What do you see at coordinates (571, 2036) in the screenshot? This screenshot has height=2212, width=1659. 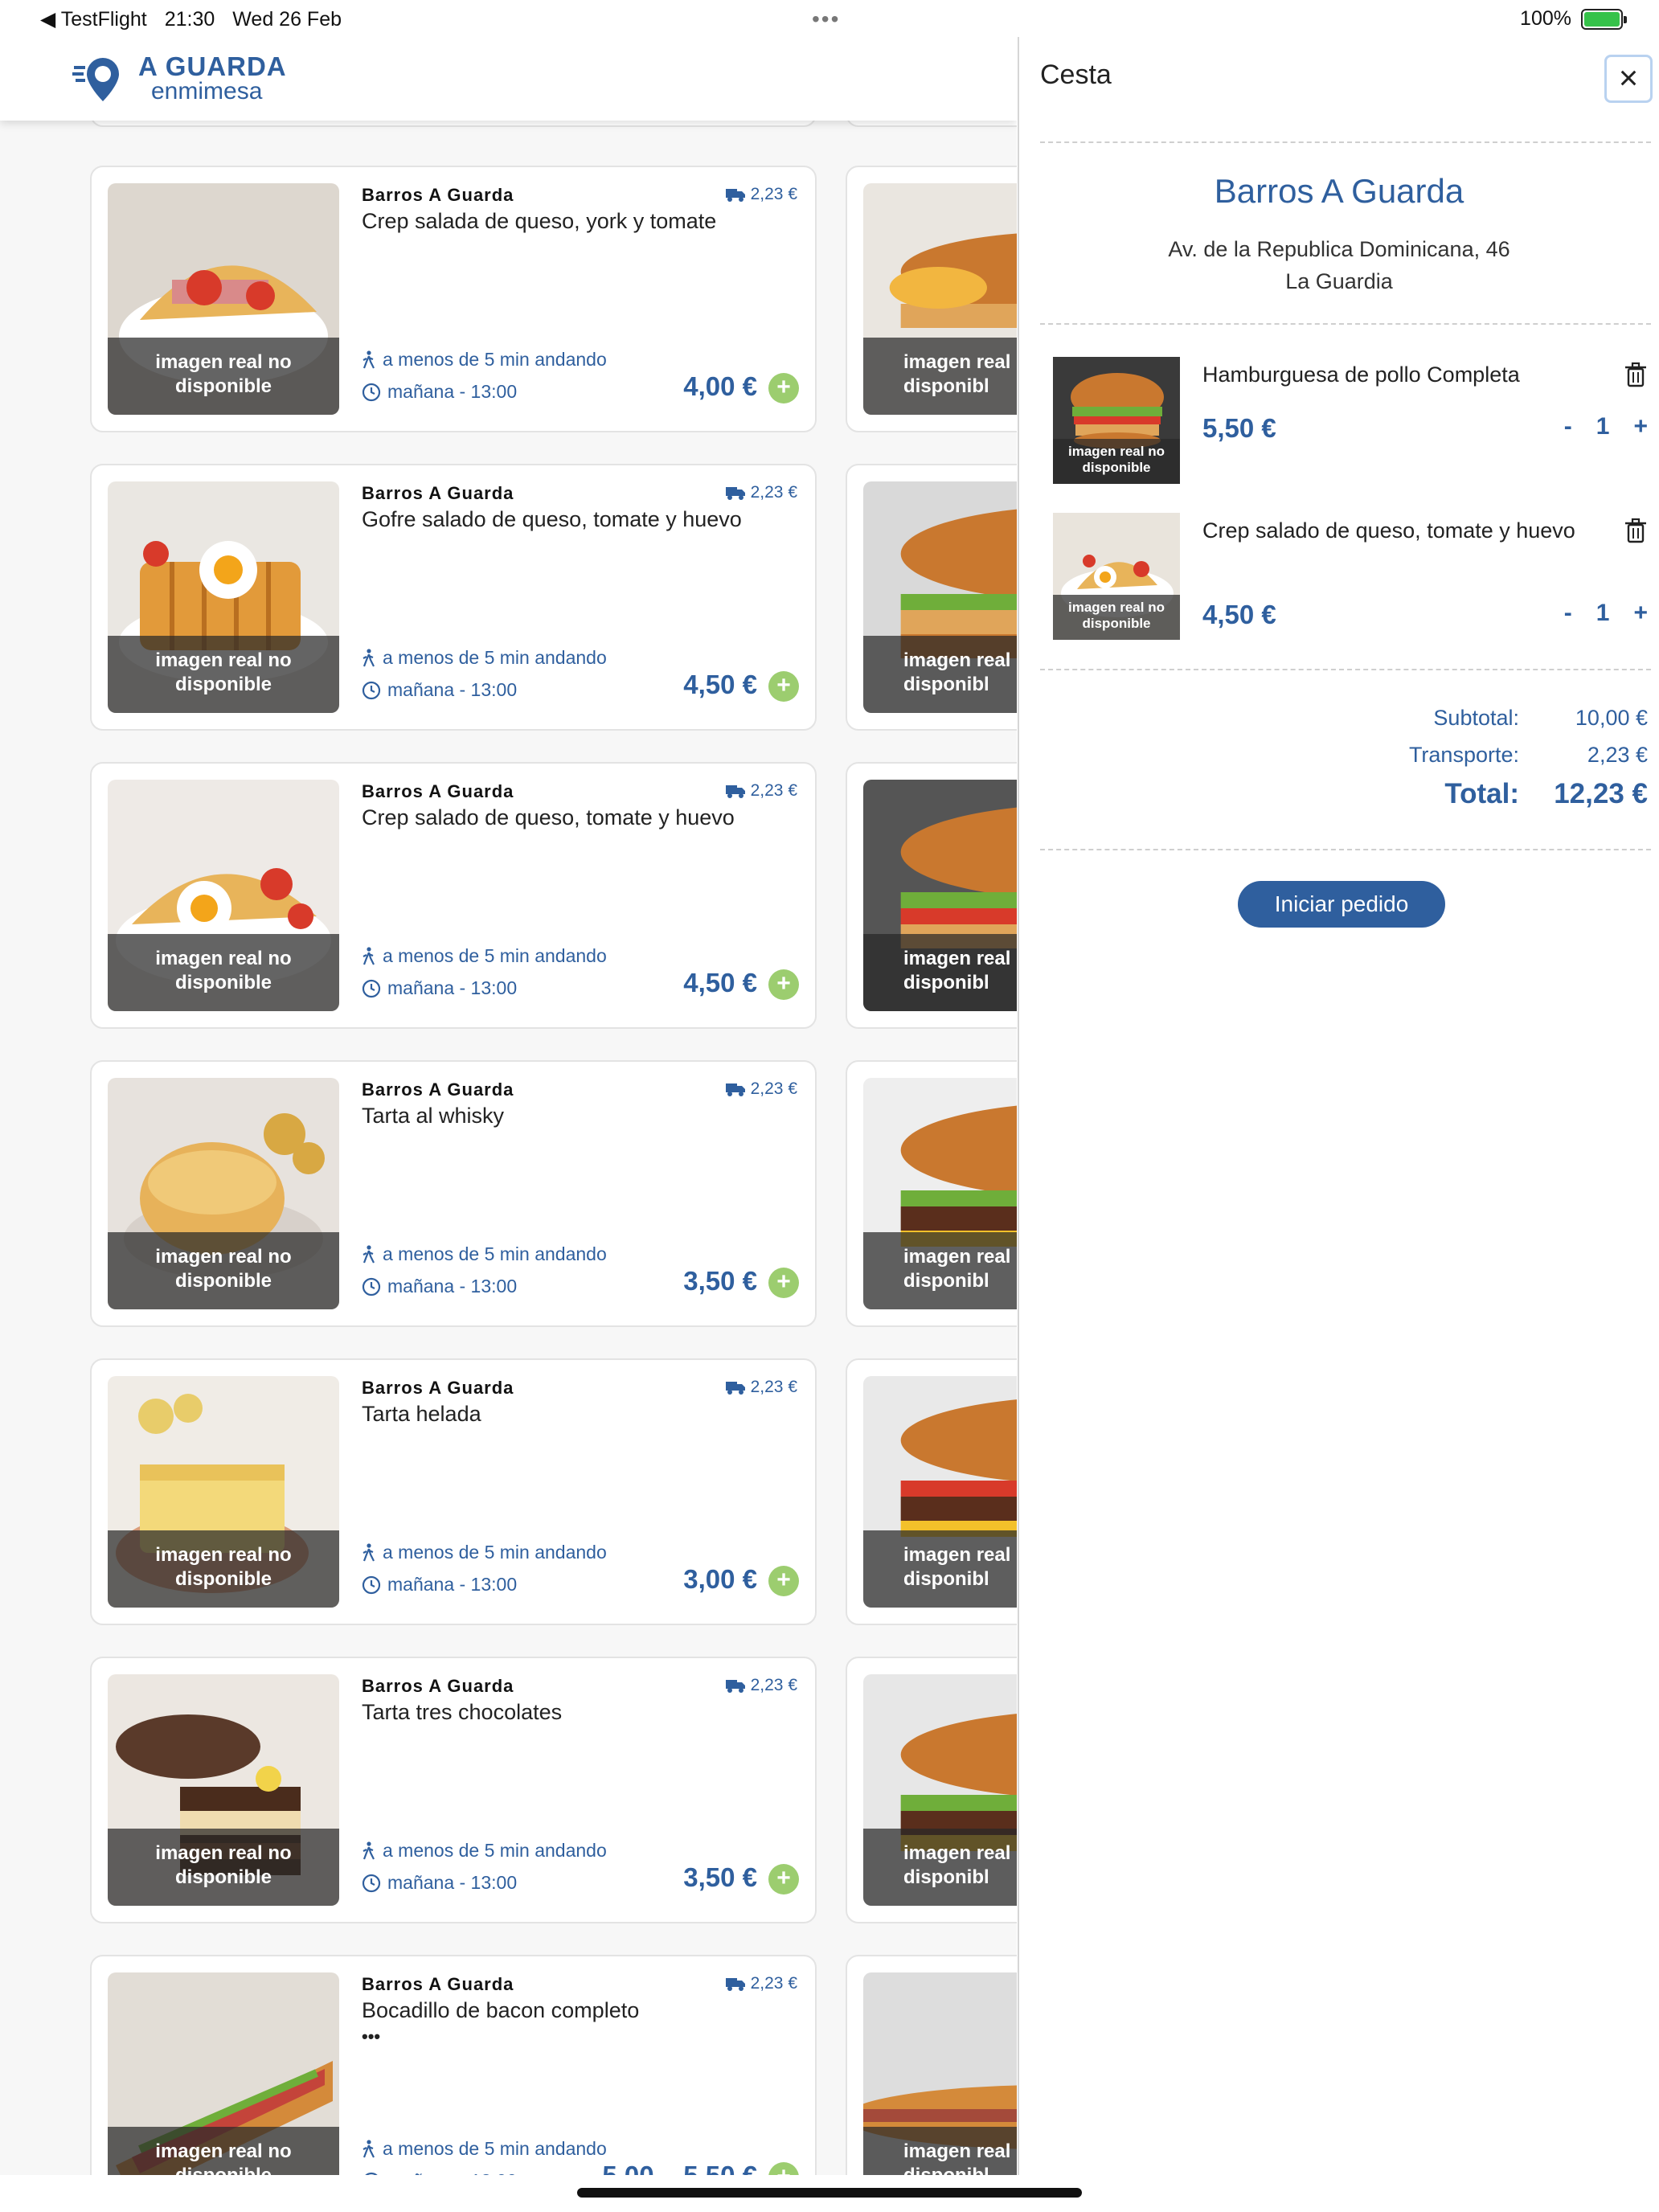 I see `more-options: •••` at bounding box center [571, 2036].